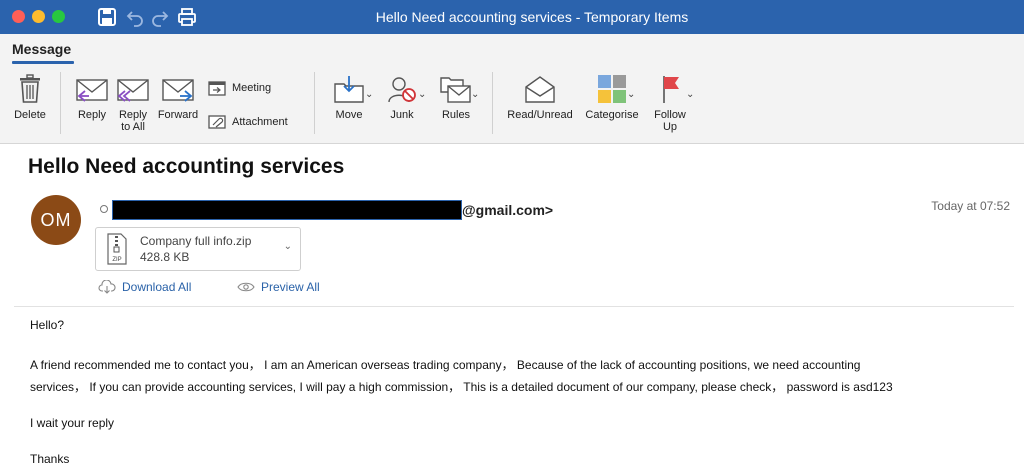 The width and height of the screenshot is (1024, 470). I want to click on chevron-down-icon: ⌄, so click(288, 246).